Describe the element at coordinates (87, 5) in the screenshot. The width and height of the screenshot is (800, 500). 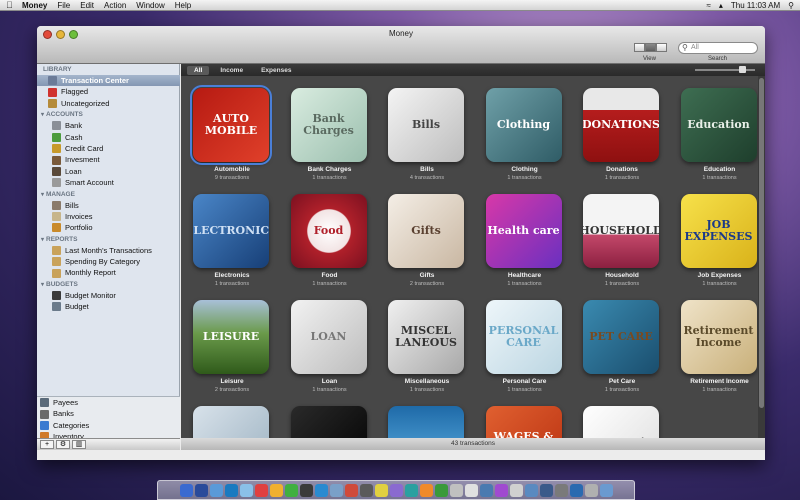
I see `menu-edit: Edit` at that location.